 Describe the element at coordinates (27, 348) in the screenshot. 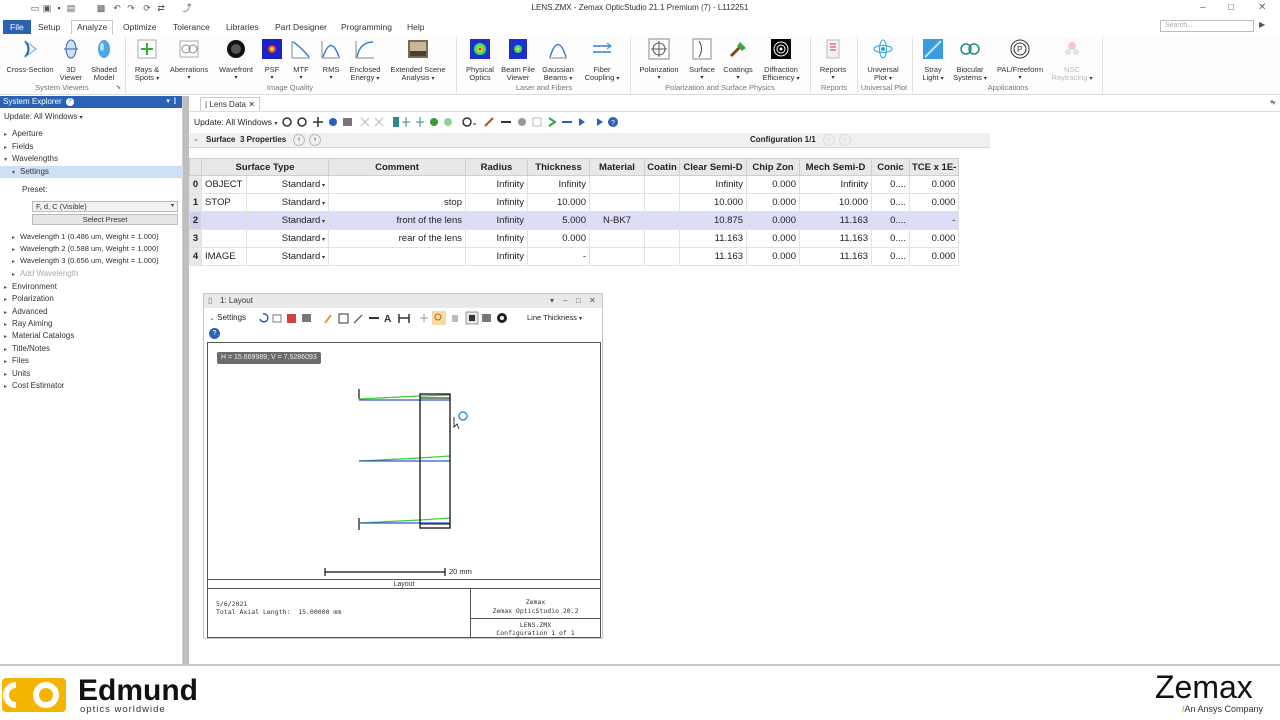

I see `tree-item-title-notes: ▸ Title/Notes` at that location.